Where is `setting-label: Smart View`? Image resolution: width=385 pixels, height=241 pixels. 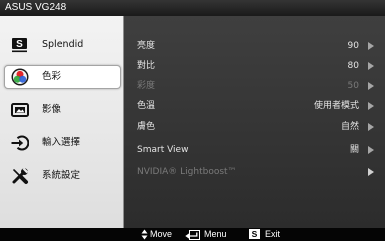
setting-label: Smart View is located at coordinates (163, 150).